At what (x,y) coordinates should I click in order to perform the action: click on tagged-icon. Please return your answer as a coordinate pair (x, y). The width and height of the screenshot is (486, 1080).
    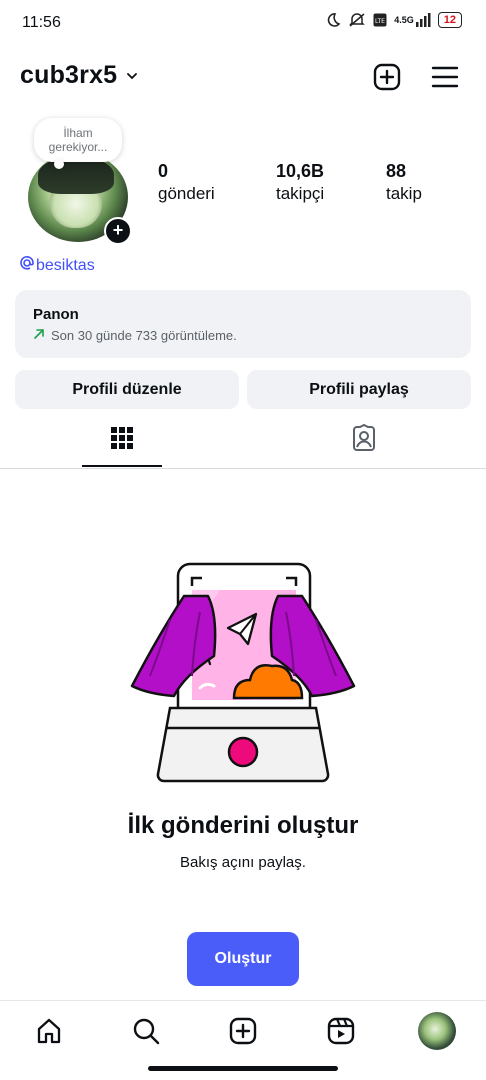
    Looking at the image, I should click on (364, 440).